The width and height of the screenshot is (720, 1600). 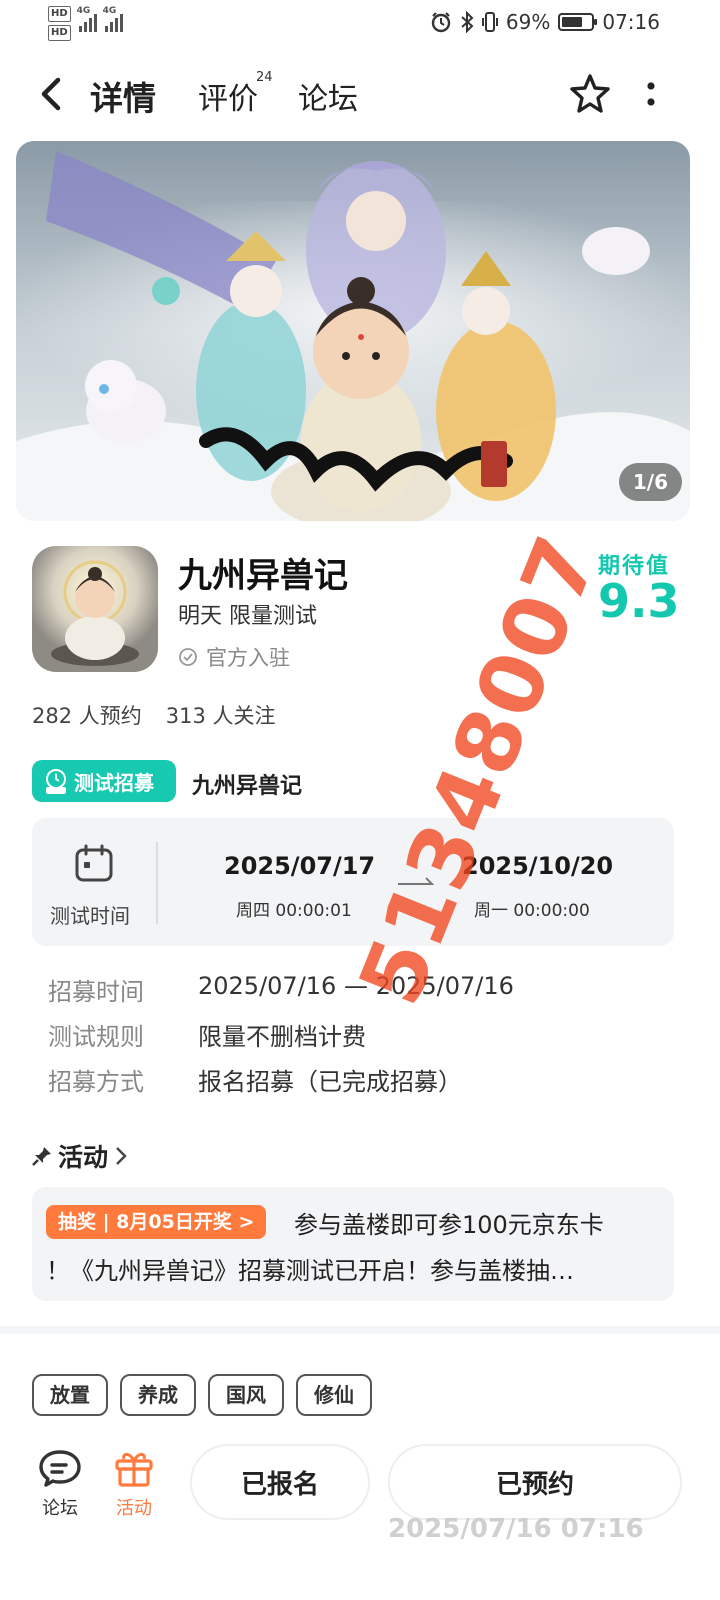 What do you see at coordinates (631, 22) in the screenshot?
I see `clock: 07:16` at bounding box center [631, 22].